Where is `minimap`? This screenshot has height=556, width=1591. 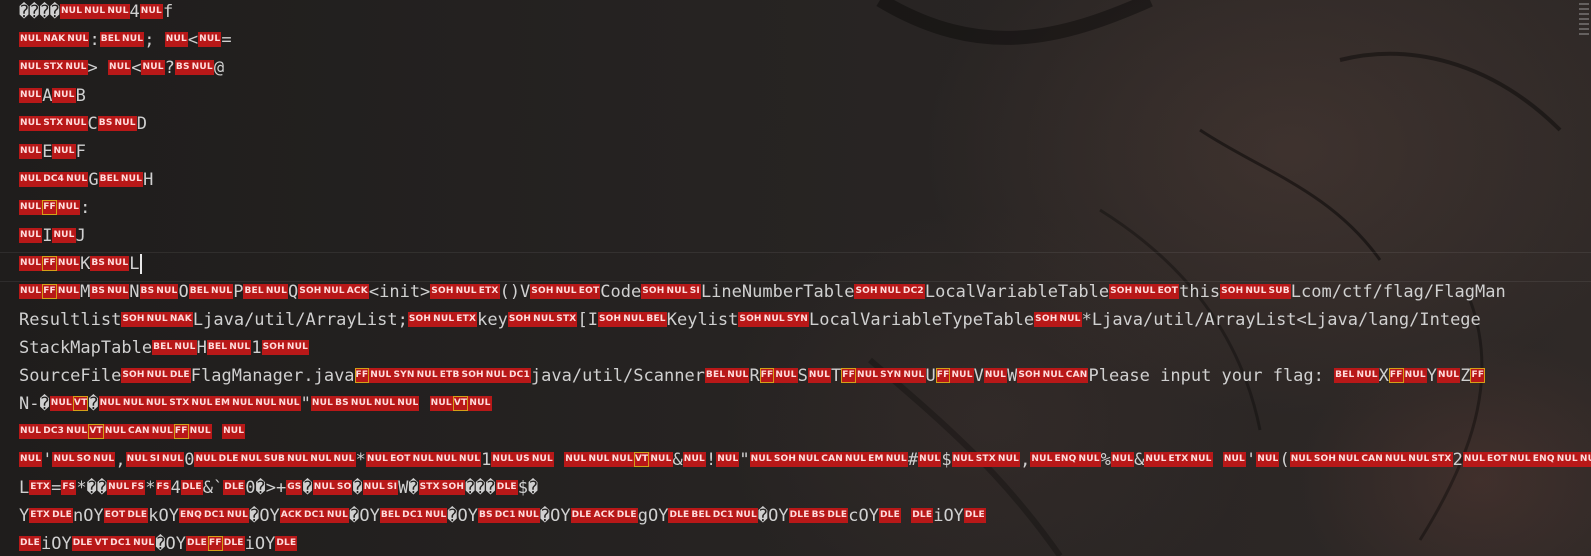
minimap is located at coordinates (1584, 30).